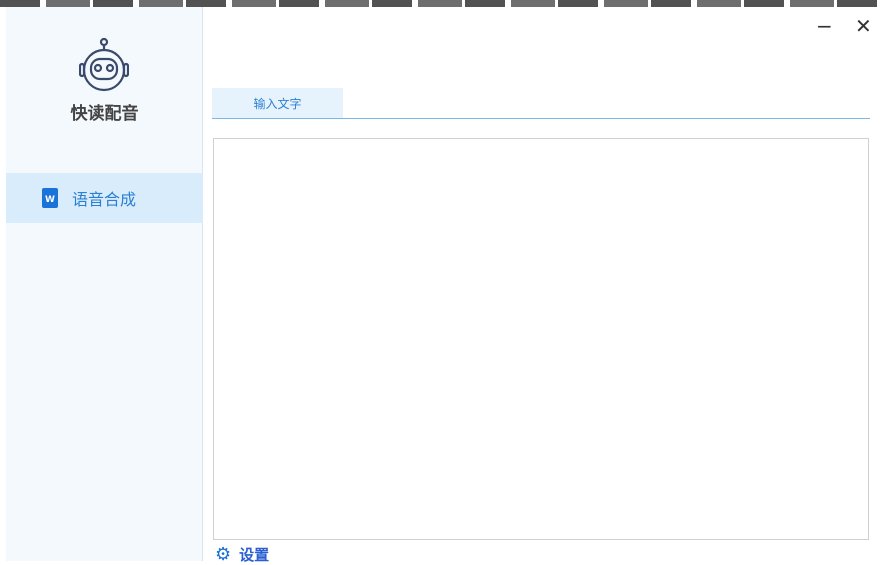 The height and width of the screenshot is (565, 880). Describe the element at coordinates (254, 555) in the screenshot. I see `settings-label: 设置` at that location.